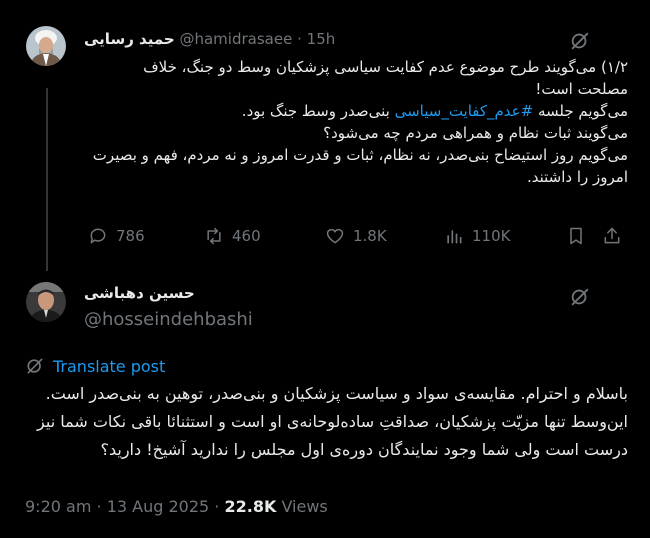 This screenshot has height=538, width=650. What do you see at coordinates (246, 236) in the screenshot?
I see `repost-count: 460` at bounding box center [246, 236].